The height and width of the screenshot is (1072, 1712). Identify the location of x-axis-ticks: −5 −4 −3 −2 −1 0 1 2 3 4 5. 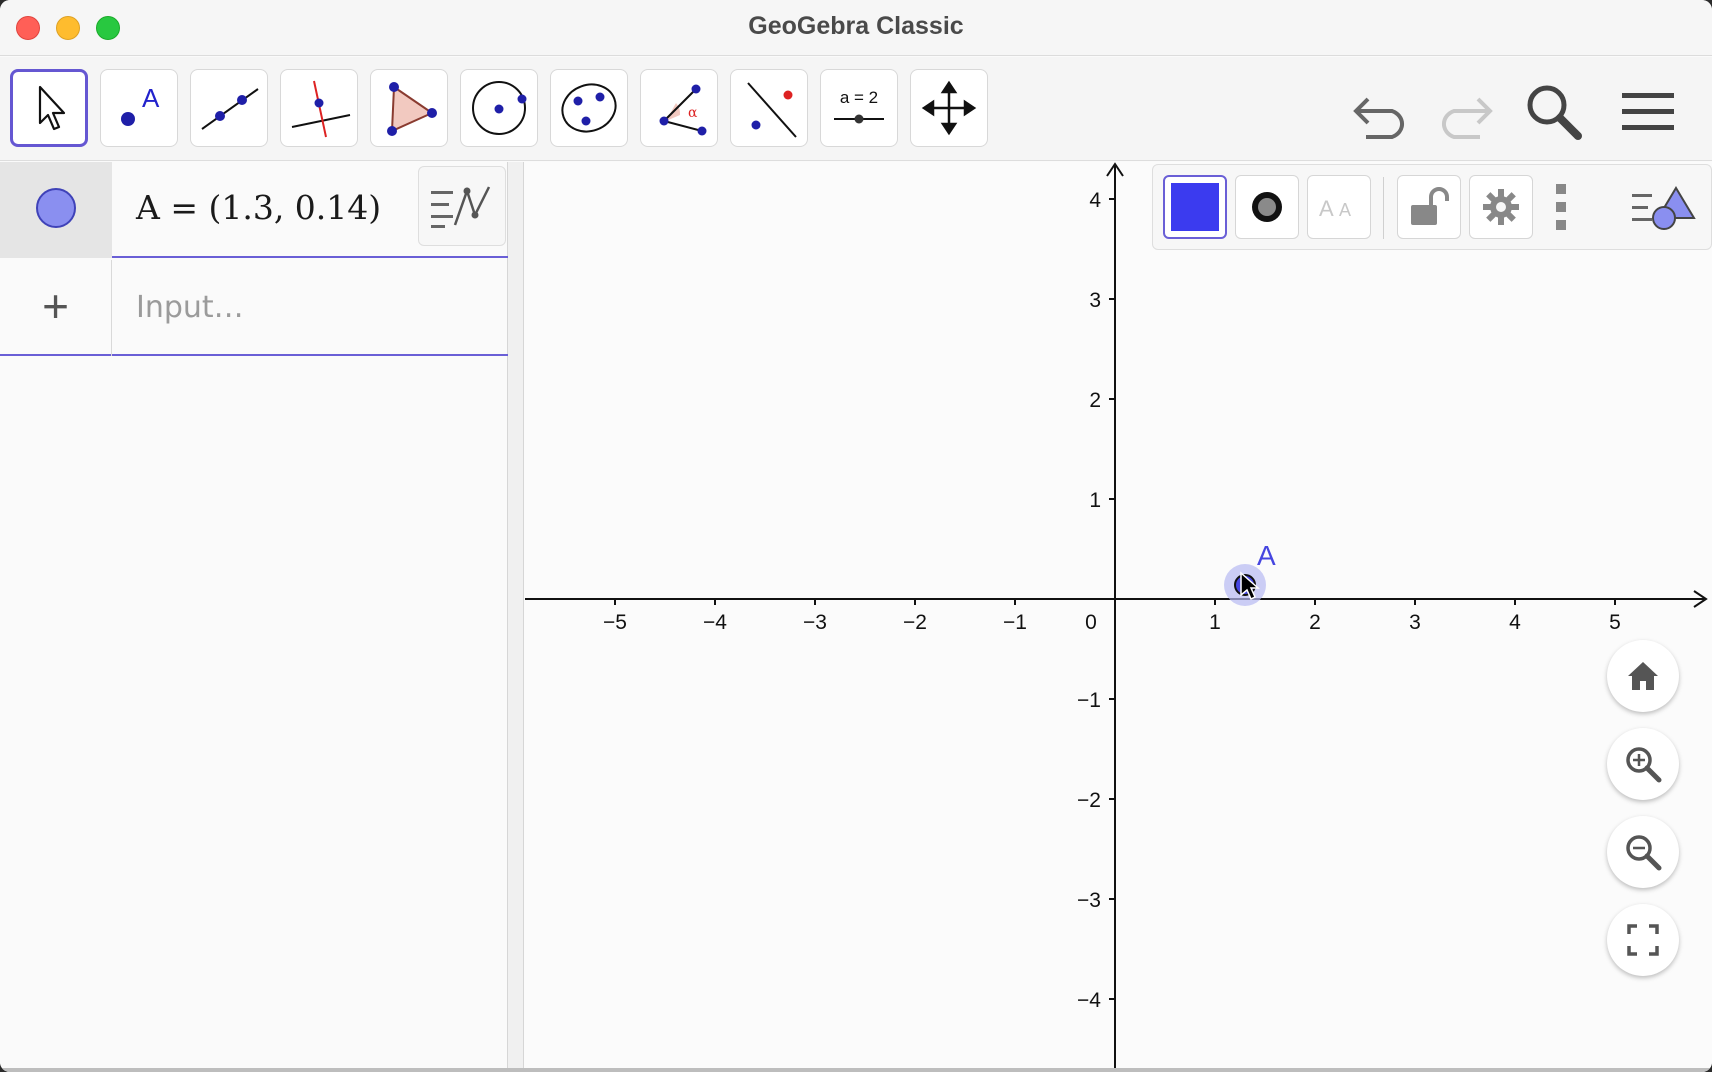
(1112, 616).